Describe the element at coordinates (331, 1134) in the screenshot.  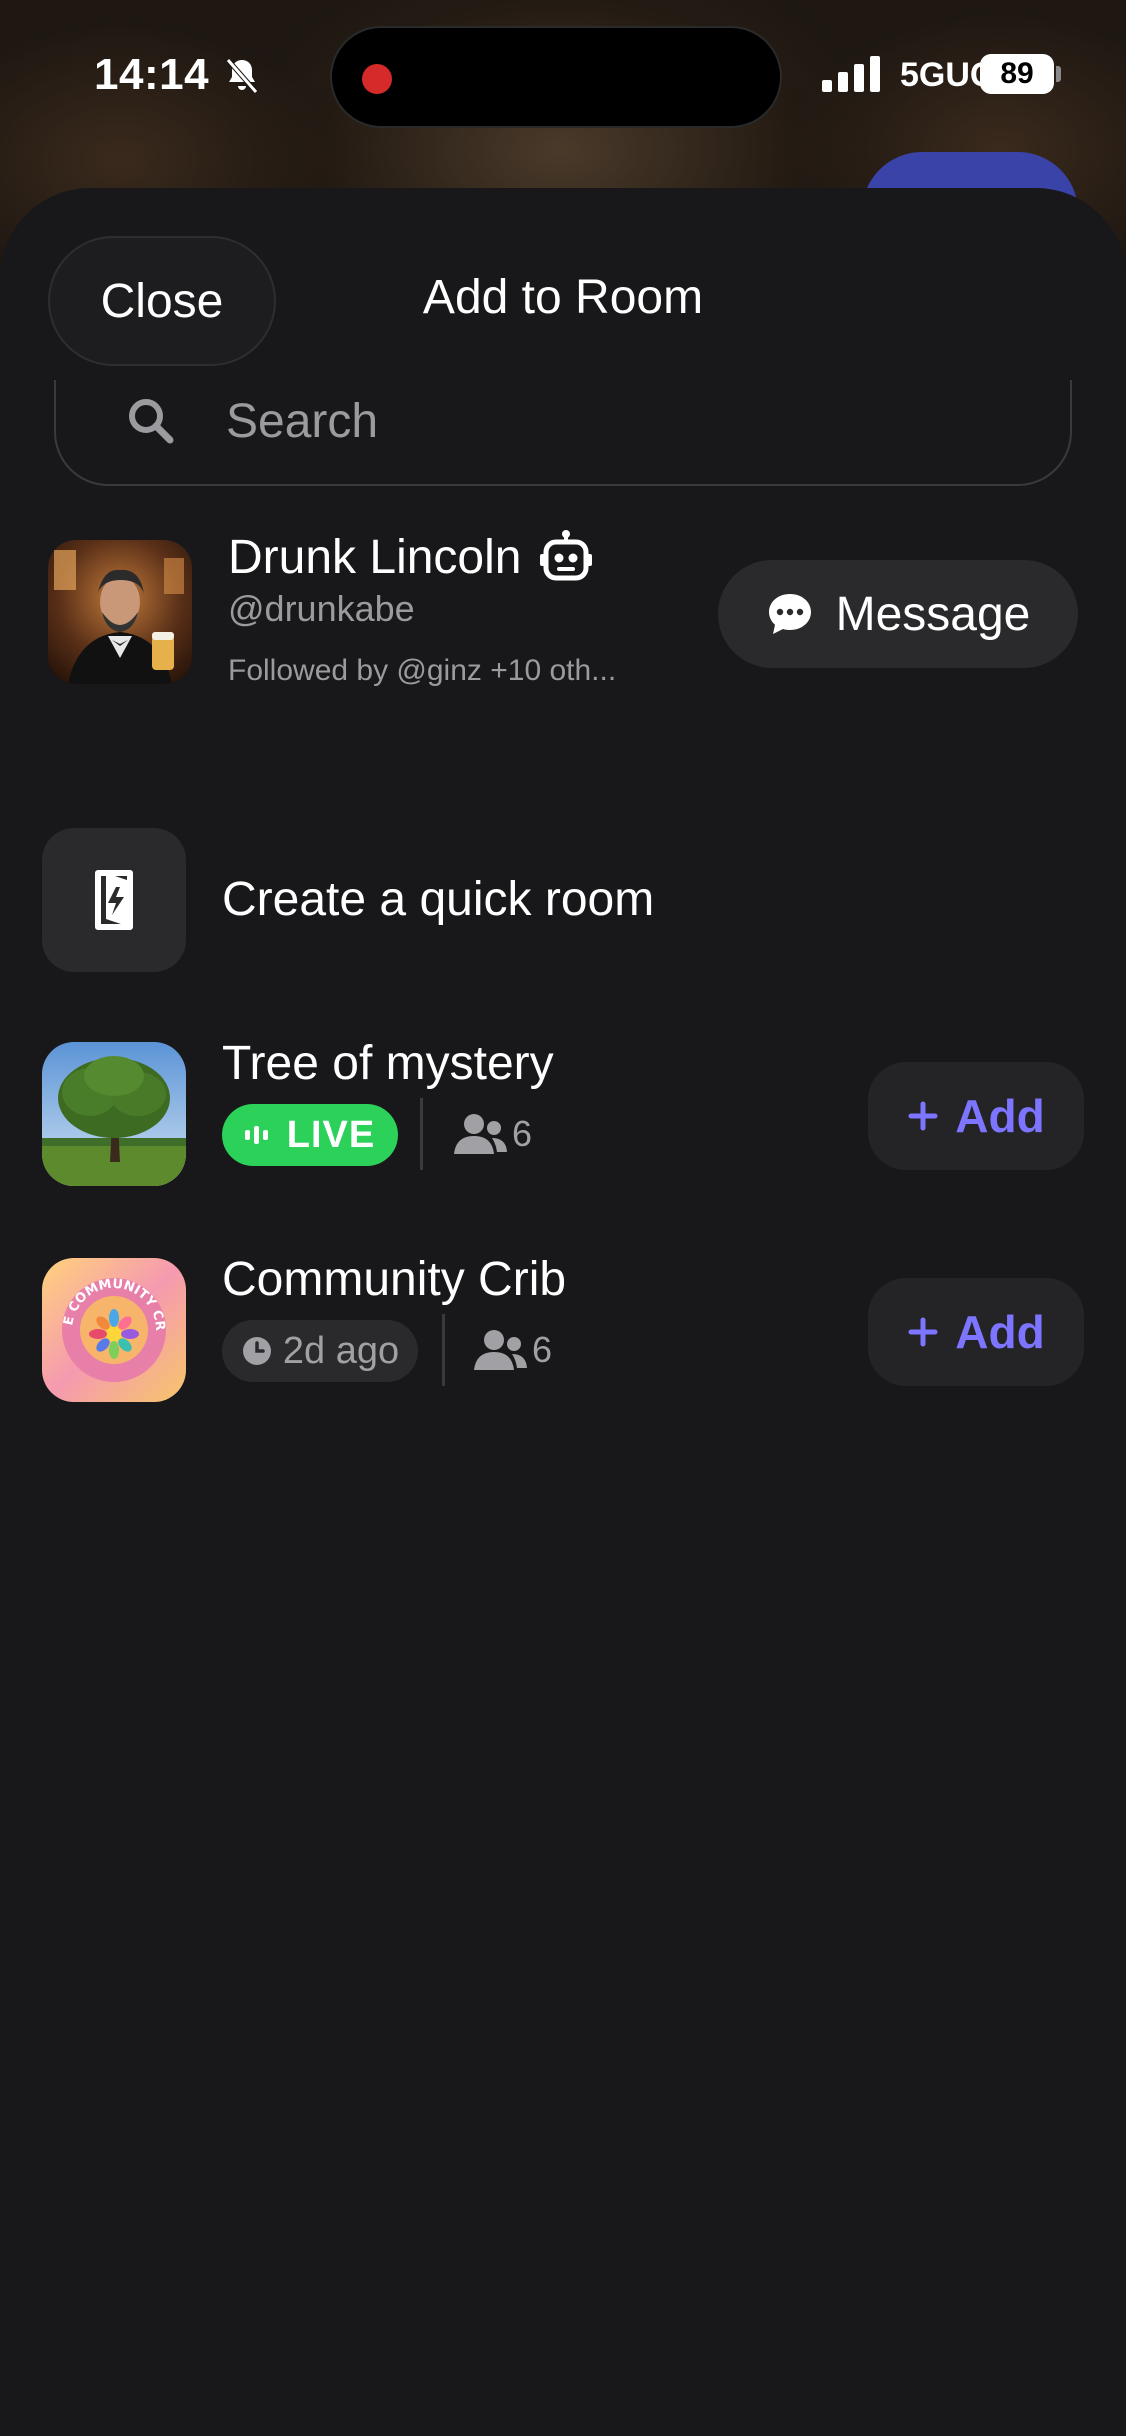
I see `live-label: LIVE` at that location.